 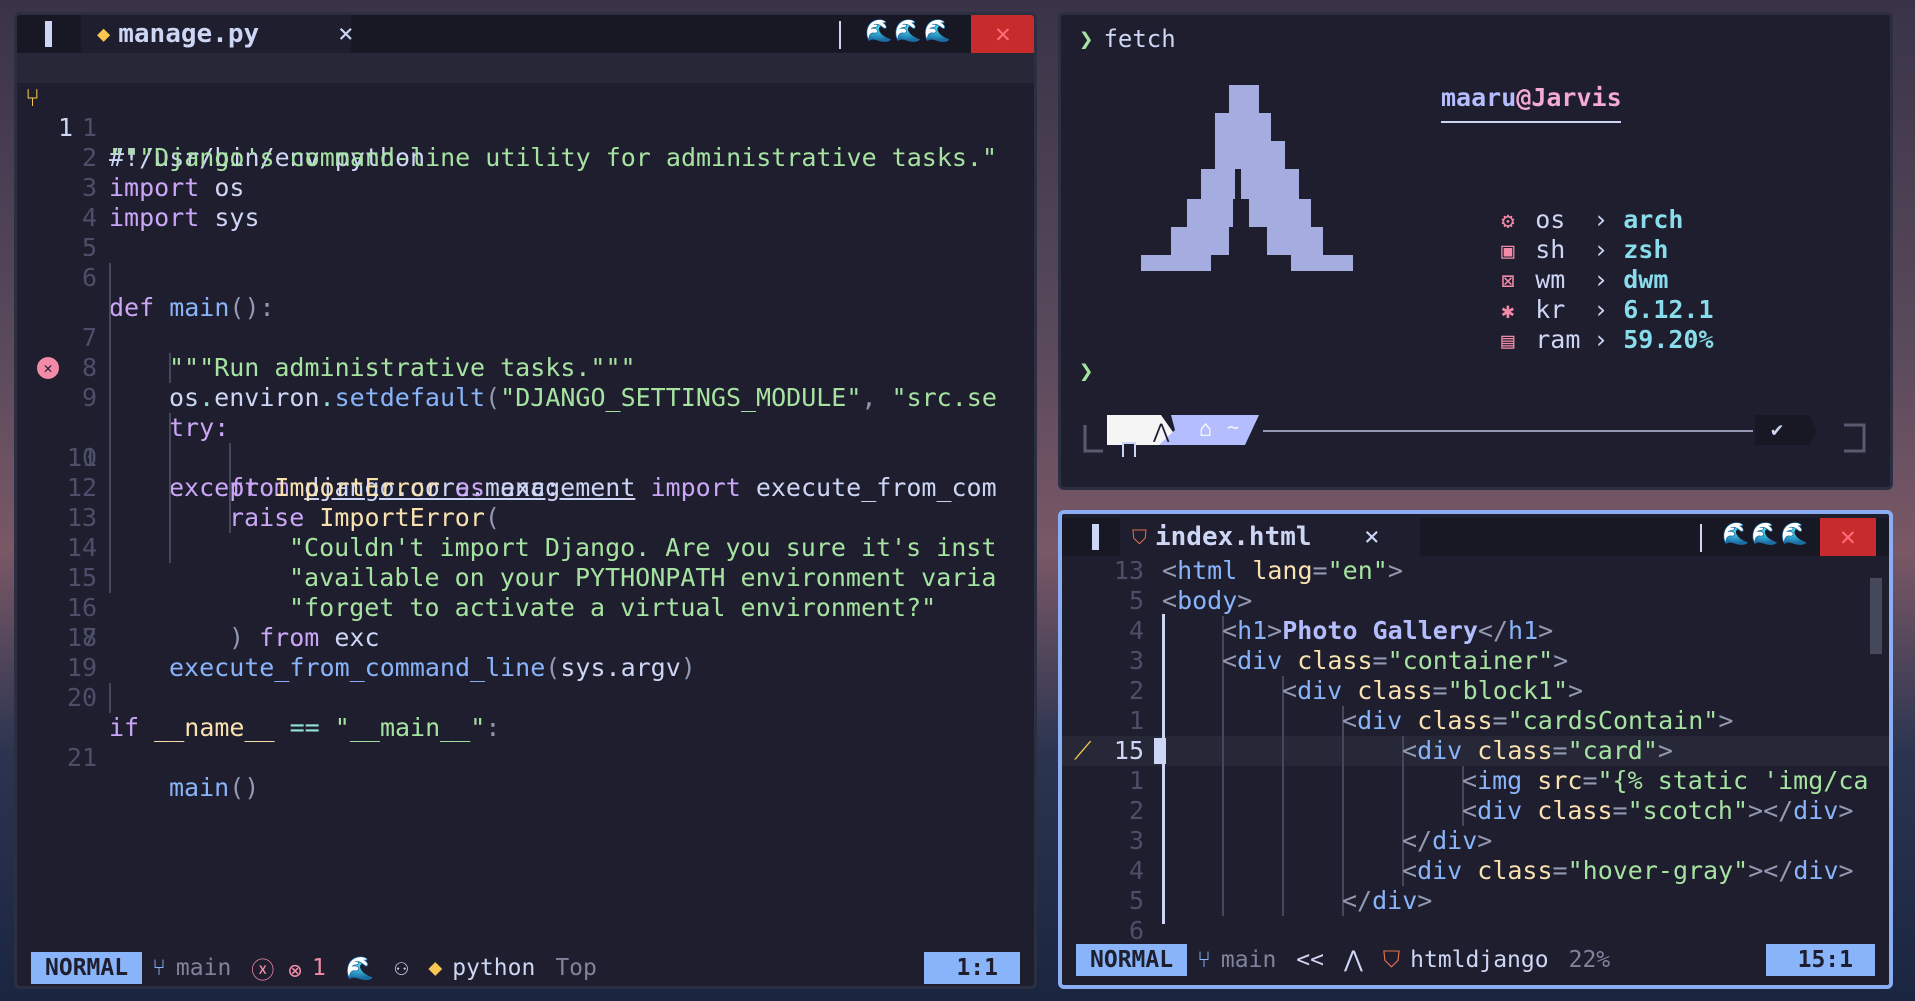 I want to click on code-line: 4 <div class="hover-gray"></div>, so click(x=1475, y=871).